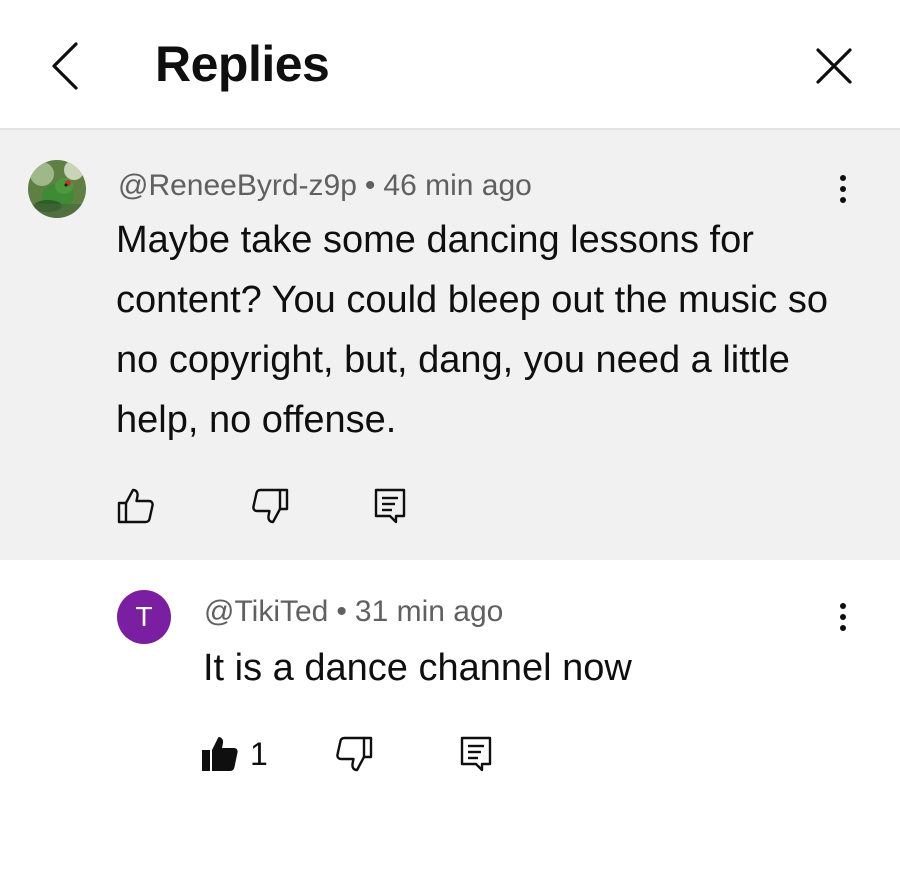 The height and width of the screenshot is (883, 900). Describe the element at coordinates (65, 66) in the screenshot. I see `chevron-left-icon` at that location.